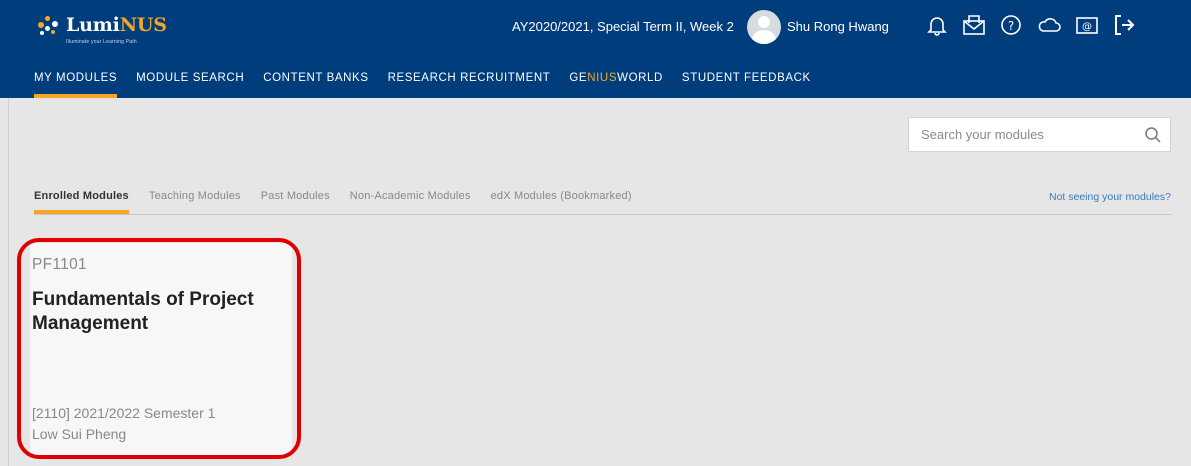  I want to click on tab-past-modules: Past Modules, so click(295, 202).